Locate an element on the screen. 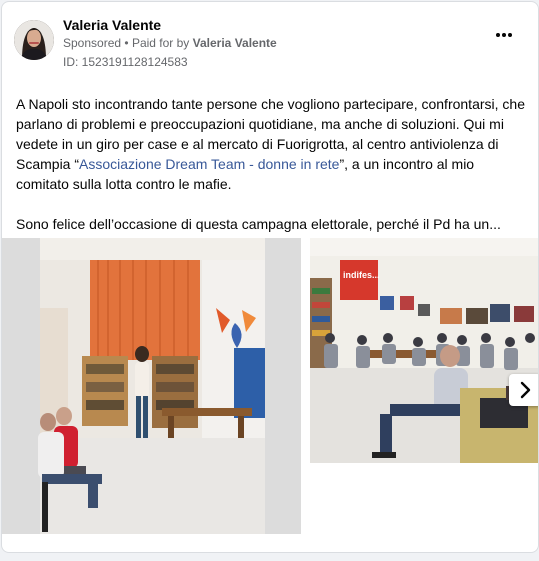  chevron-right-icon is located at coordinates (525, 390).